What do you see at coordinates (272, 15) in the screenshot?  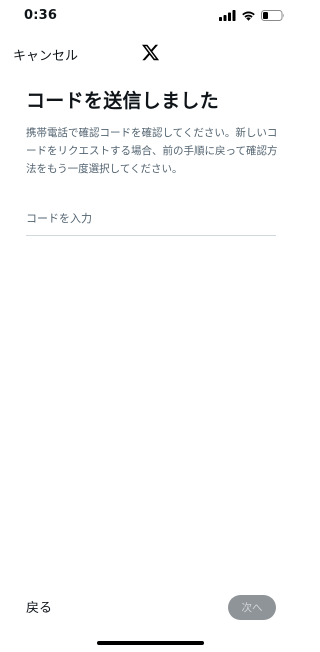 I see `battery-icon` at bounding box center [272, 15].